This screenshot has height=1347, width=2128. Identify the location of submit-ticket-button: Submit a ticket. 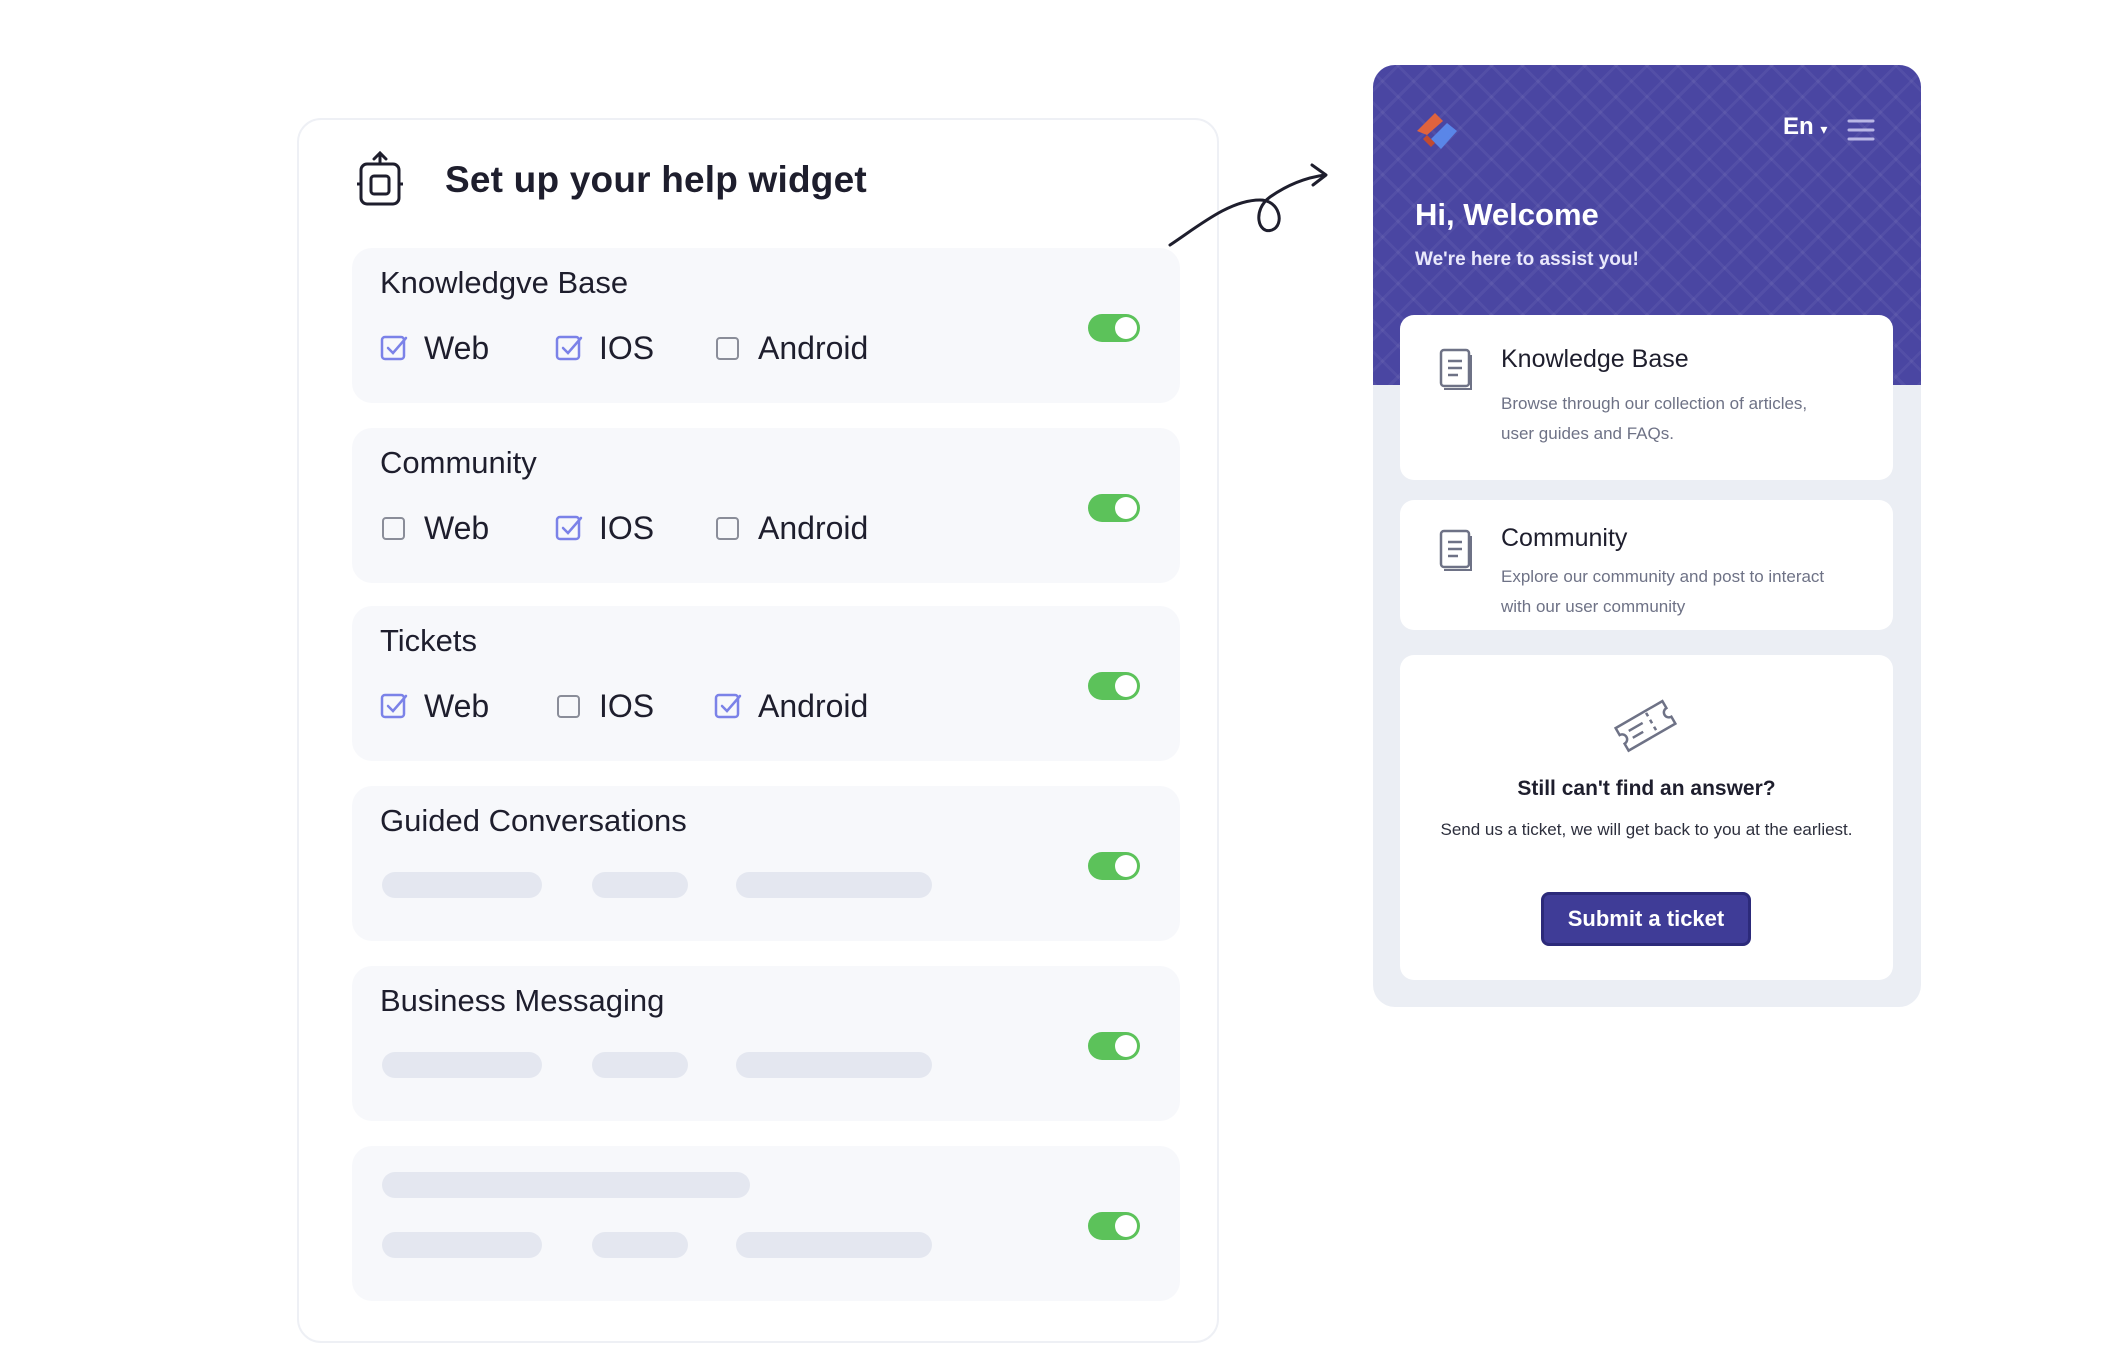
(1646, 919).